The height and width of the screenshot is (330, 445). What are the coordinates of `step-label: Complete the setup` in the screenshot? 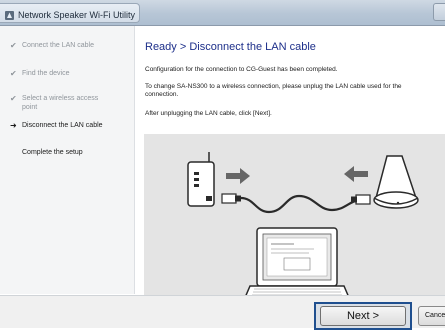 It's located at (52, 152).